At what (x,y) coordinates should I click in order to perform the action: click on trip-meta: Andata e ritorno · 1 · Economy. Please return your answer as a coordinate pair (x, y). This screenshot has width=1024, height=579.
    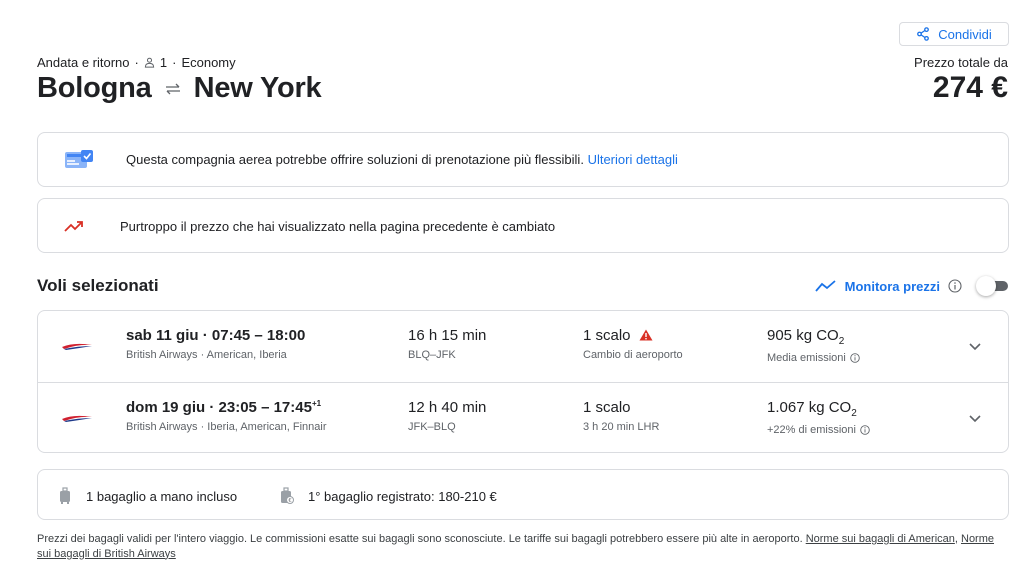
    Looking at the image, I should click on (136, 62).